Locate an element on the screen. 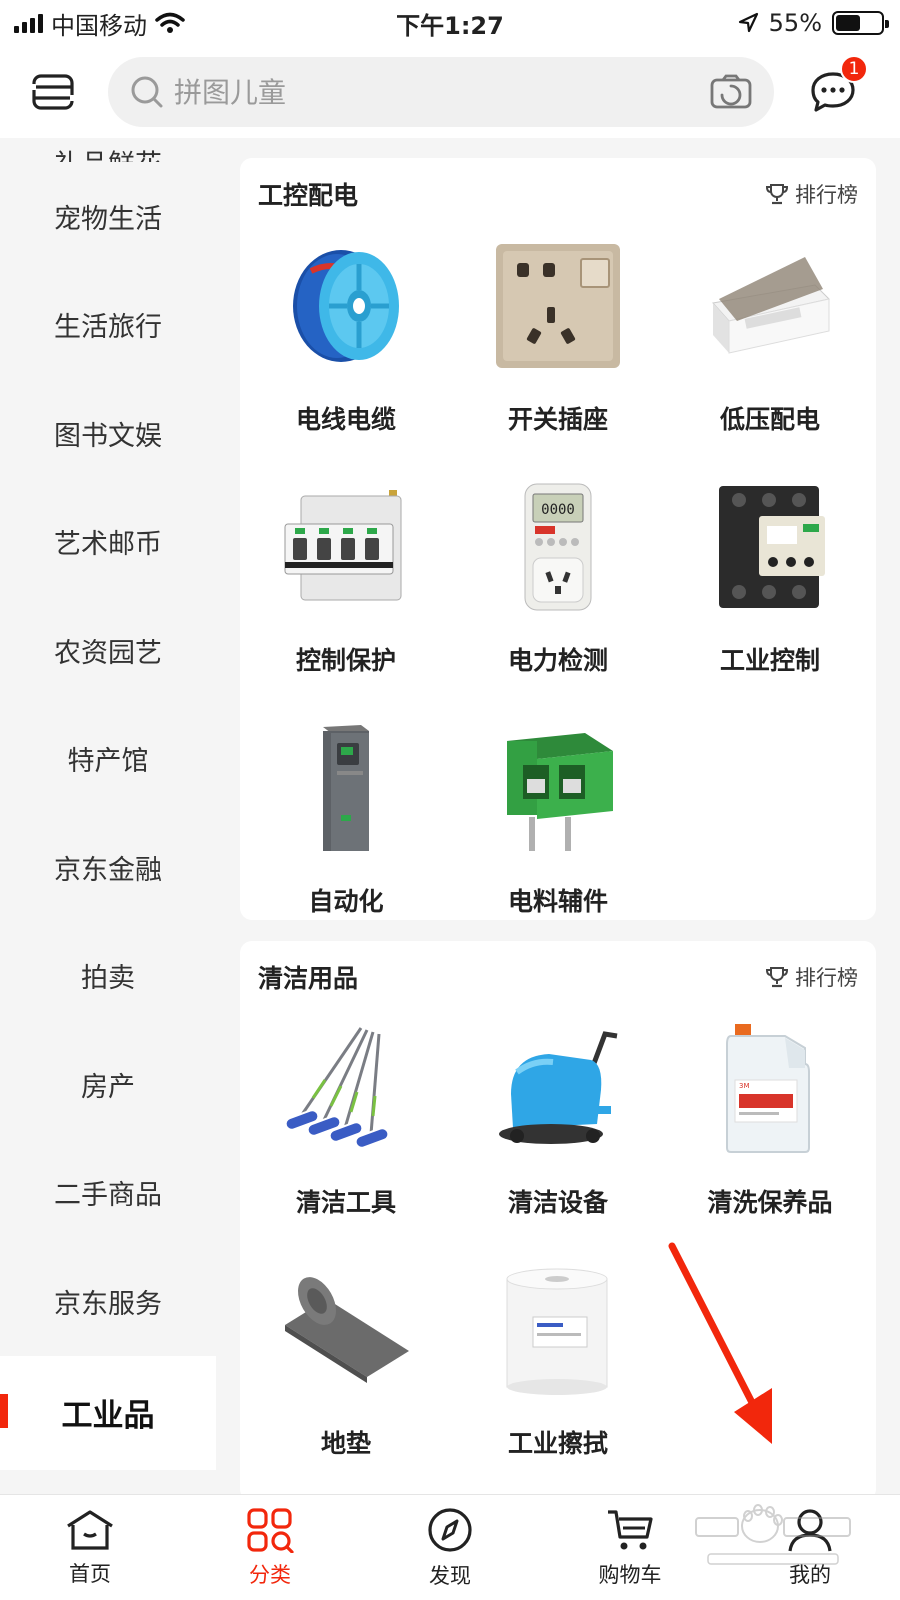 This screenshot has height=1600, width=900. section-title: 清洁用品 is located at coordinates (308, 978).